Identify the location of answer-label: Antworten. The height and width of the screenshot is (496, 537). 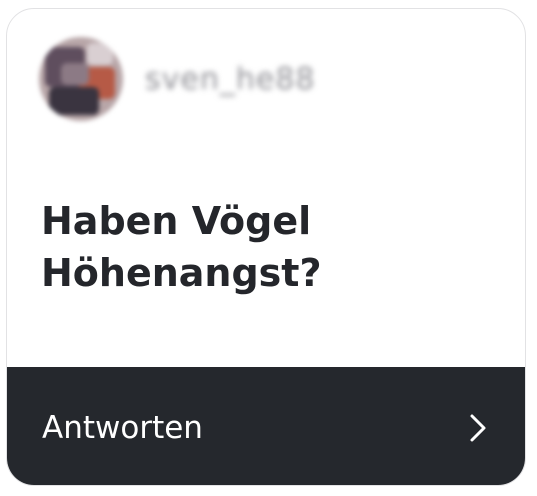
(122, 428).